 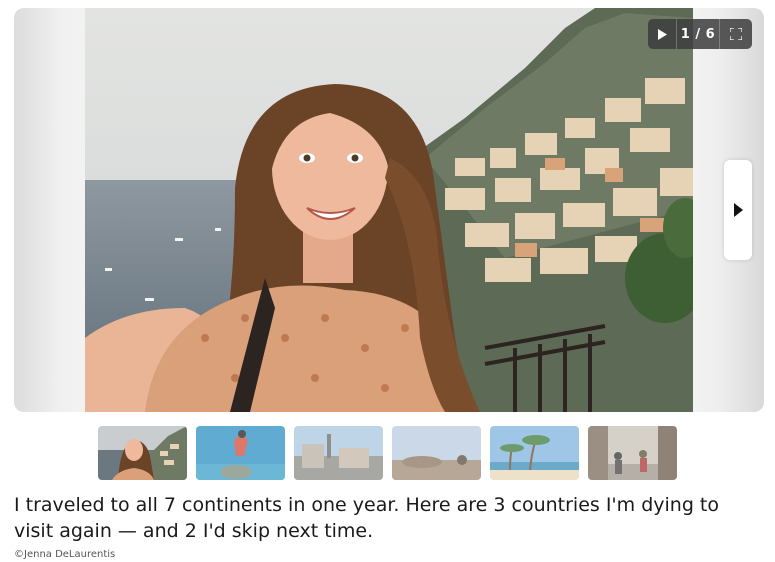 I want to click on thumbnail-strip, so click(x=387, y=453).